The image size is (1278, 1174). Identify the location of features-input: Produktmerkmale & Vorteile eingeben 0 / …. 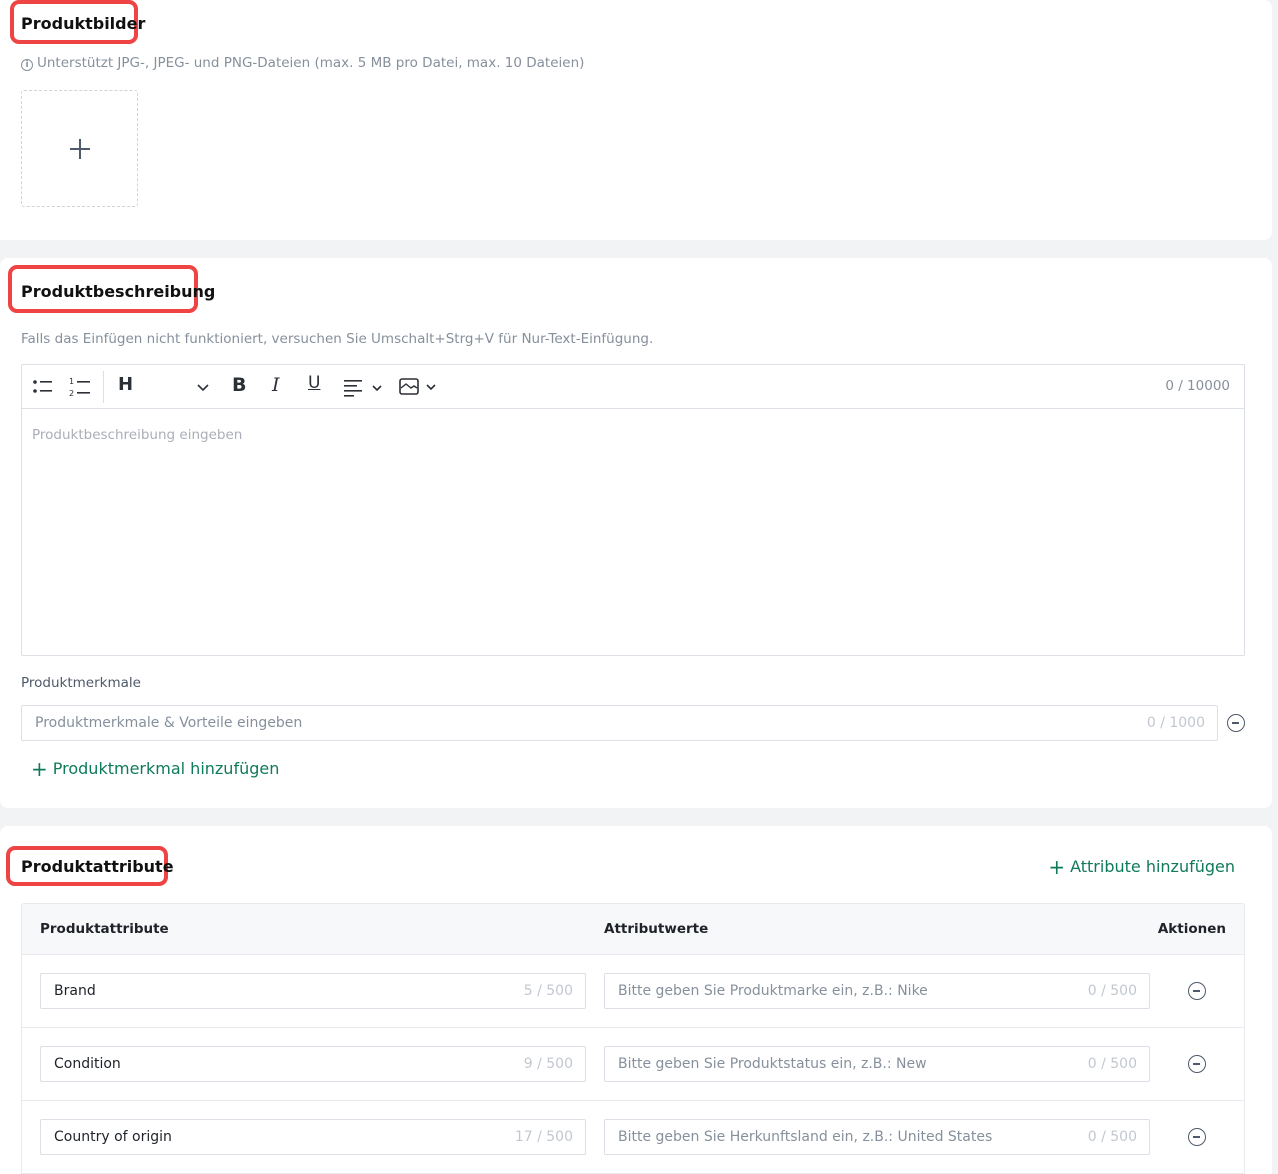
(619, 723).